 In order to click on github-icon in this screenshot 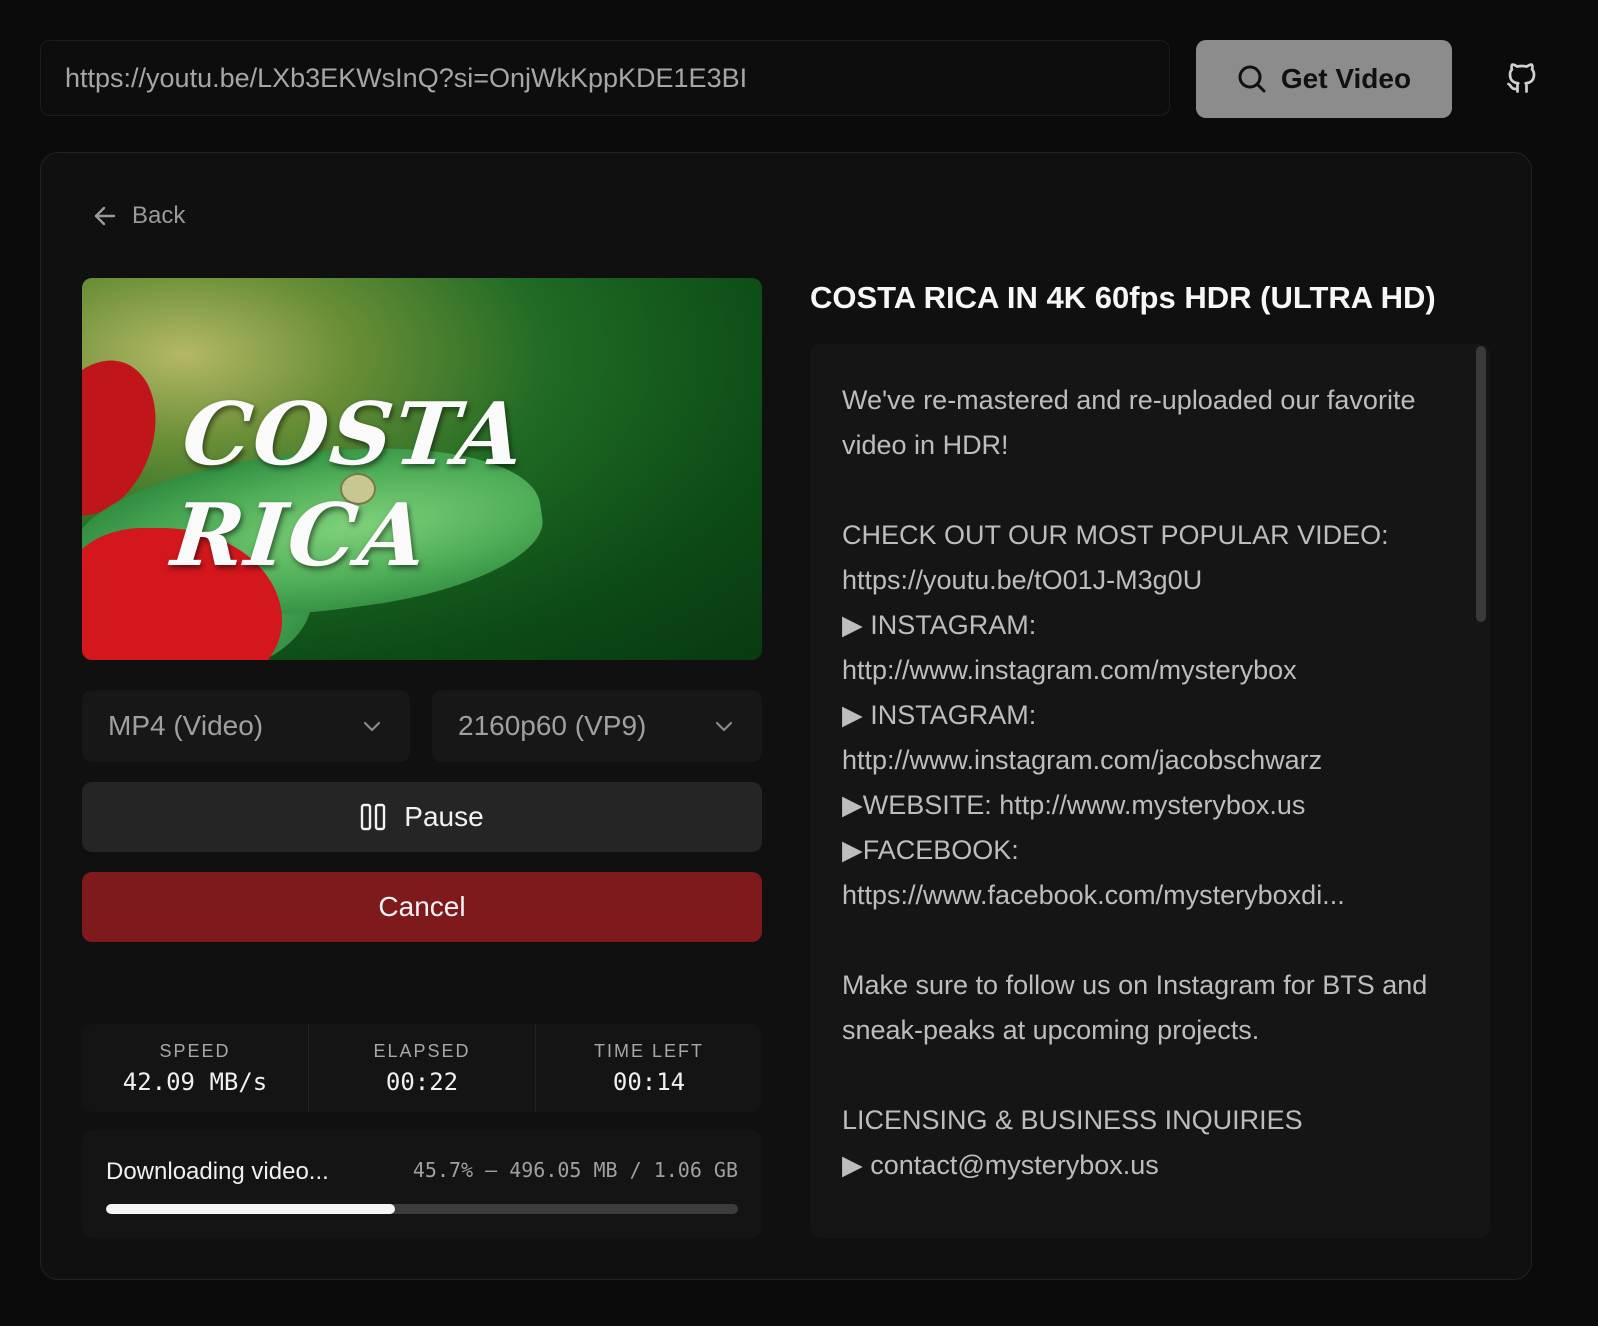, I will do `click(1522, 78)`.